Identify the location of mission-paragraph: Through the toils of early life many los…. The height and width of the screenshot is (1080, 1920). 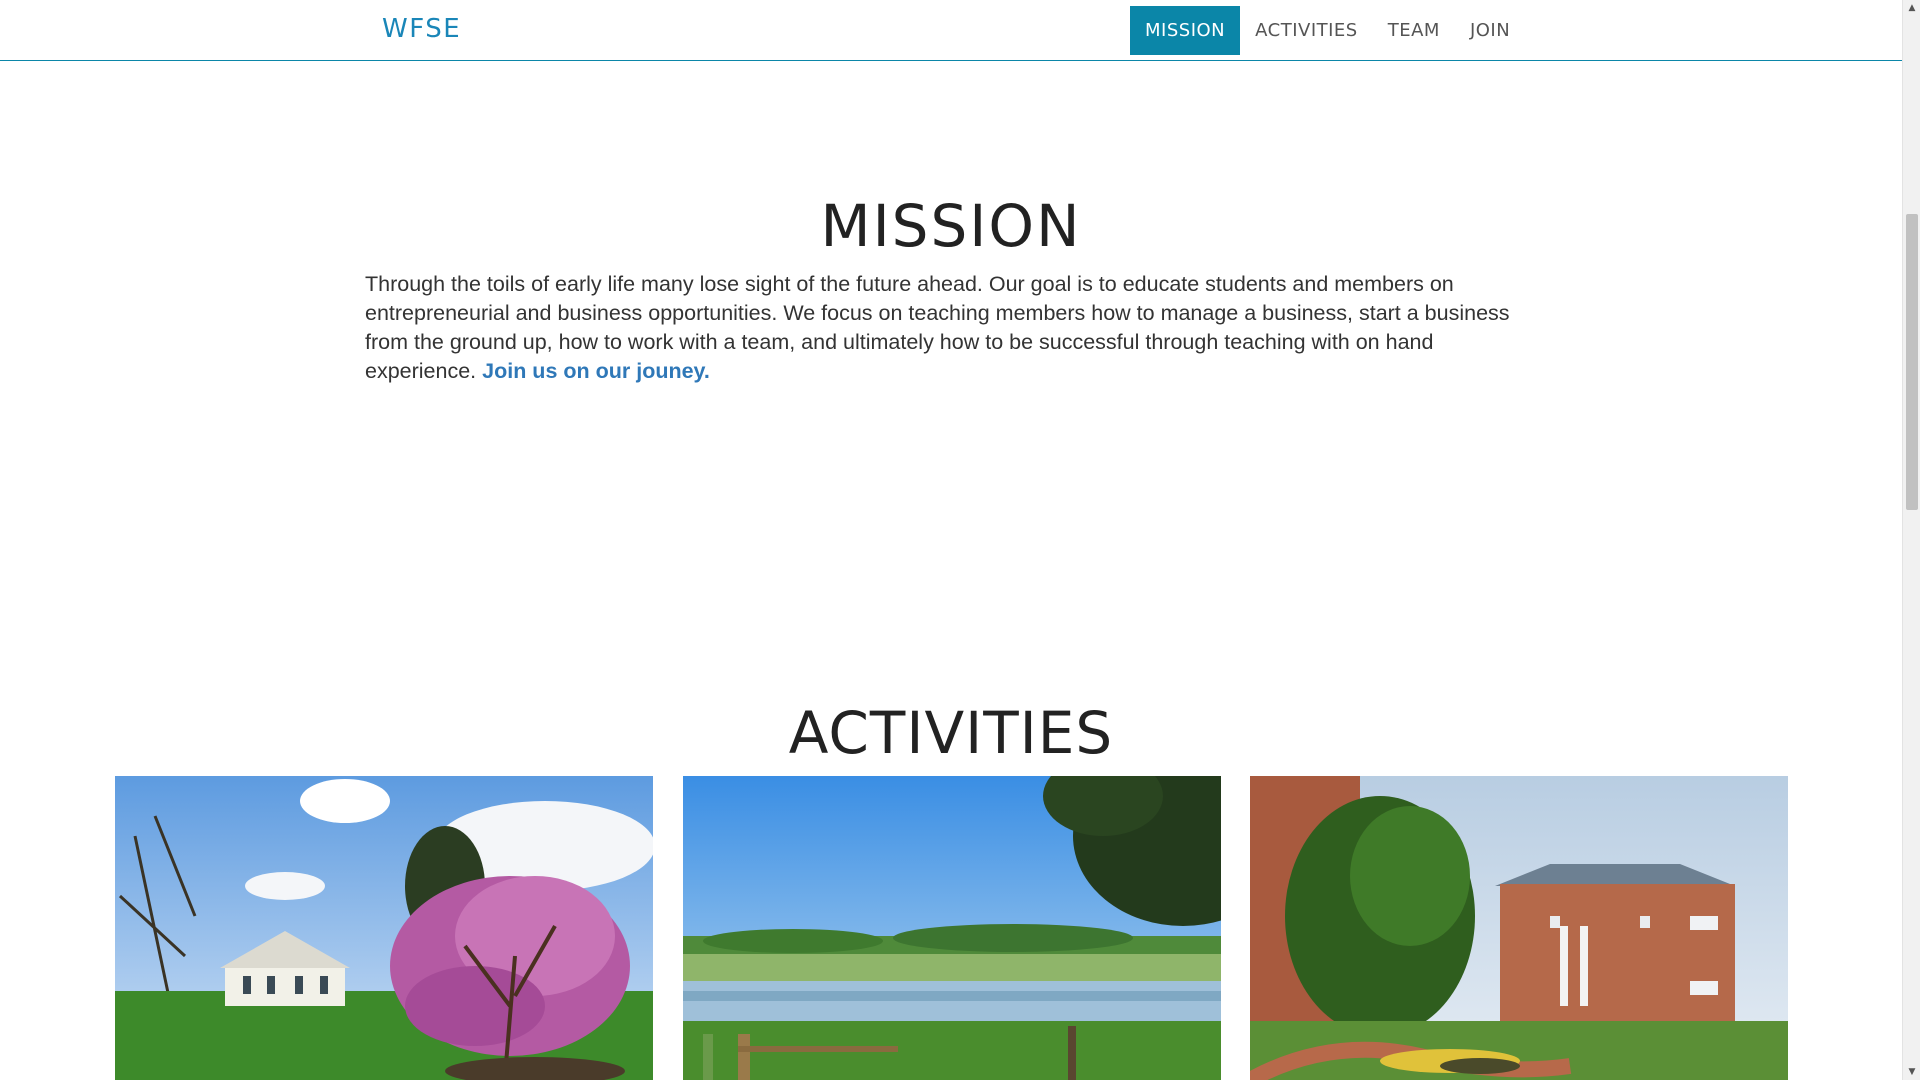
(952, 328).